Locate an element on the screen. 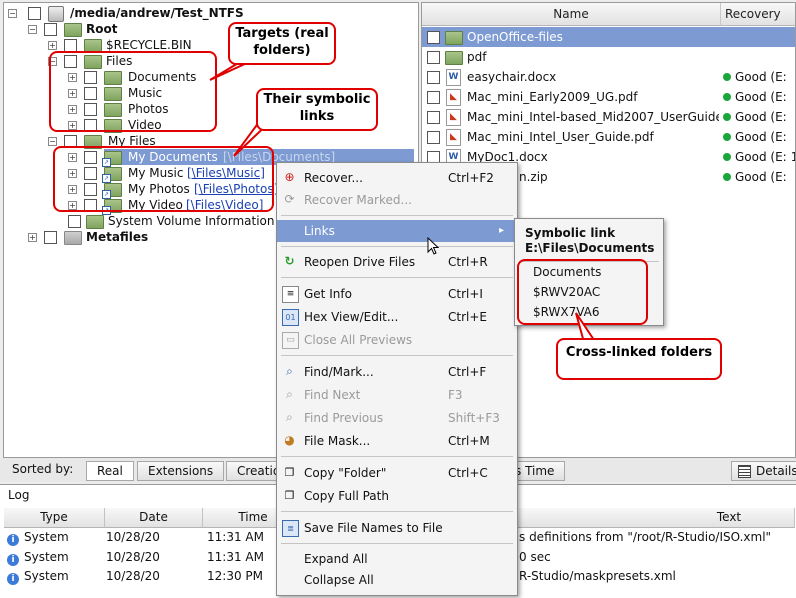  callout-symlinks: Their symbolic links is located at coordinates (317, 109).